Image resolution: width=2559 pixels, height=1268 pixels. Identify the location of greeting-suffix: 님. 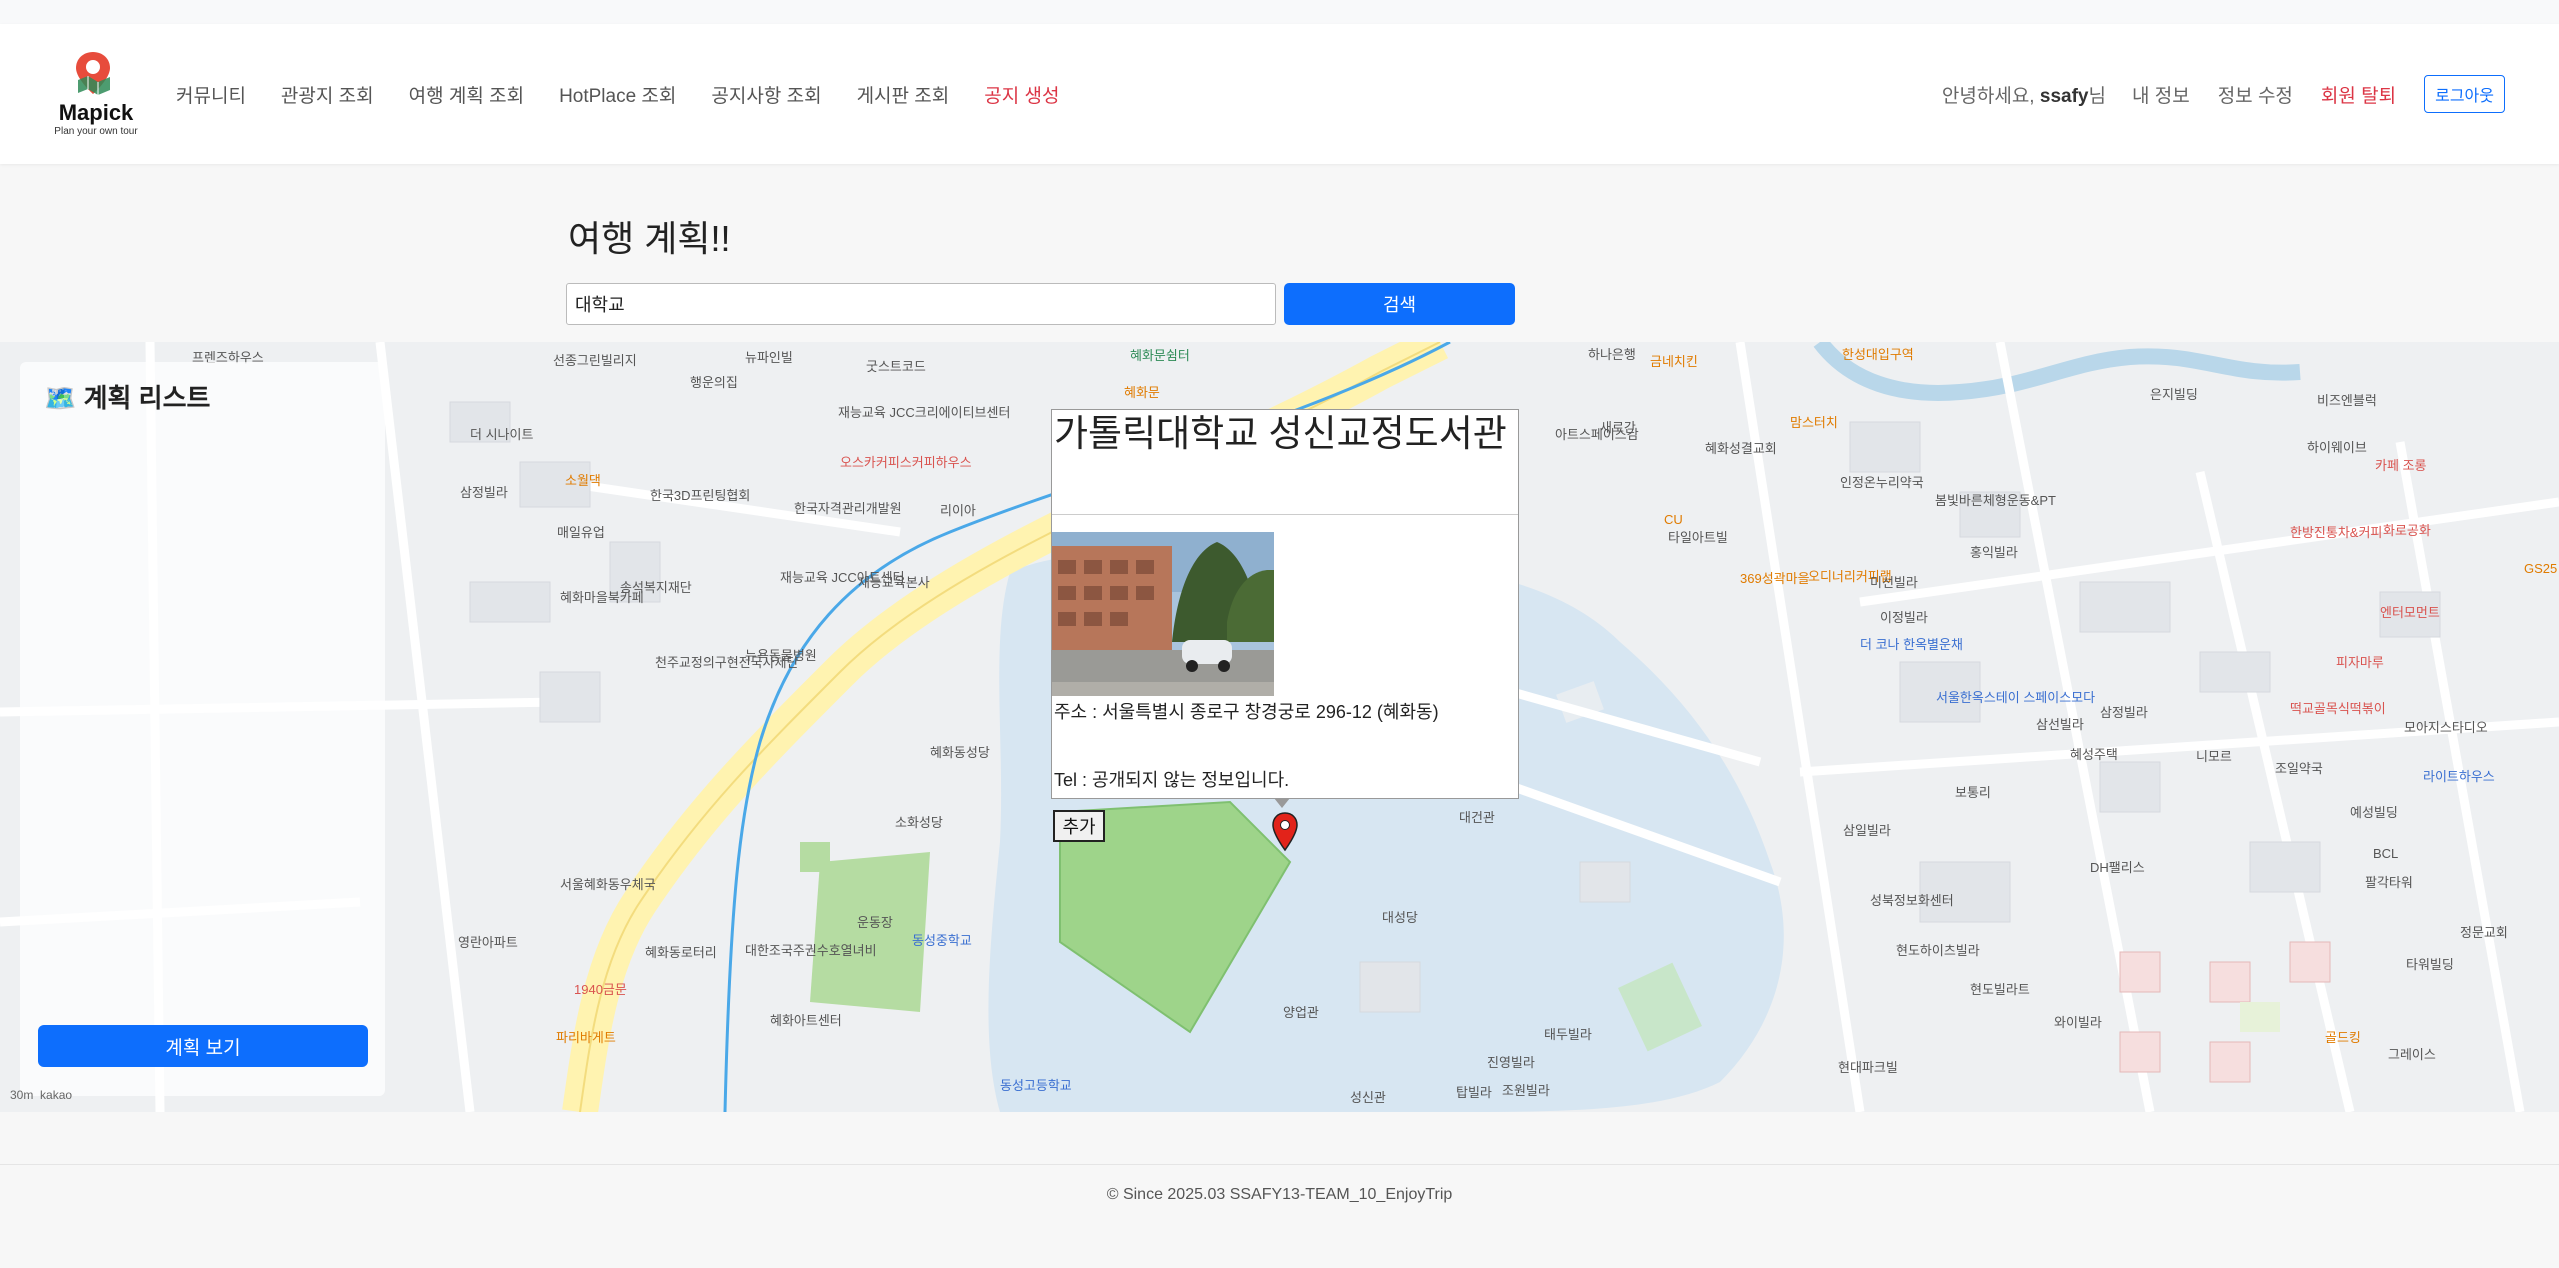
(2097, 96).